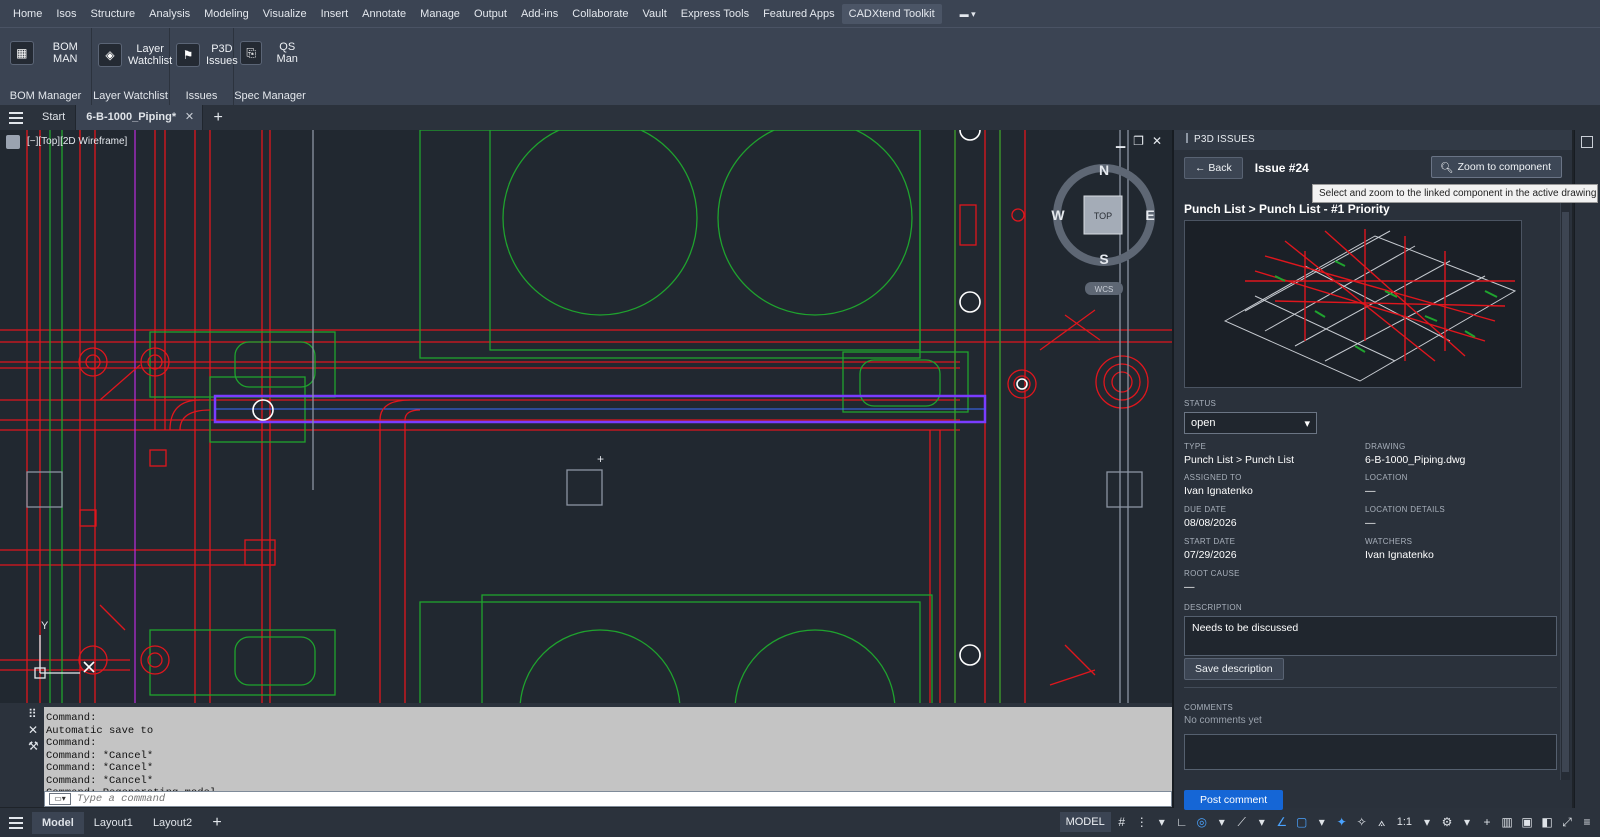  What do you see at coordinates (27, 14) in the screenshot?
I see `ribbon-tab-home: Home` at bounding box center [27, 14].